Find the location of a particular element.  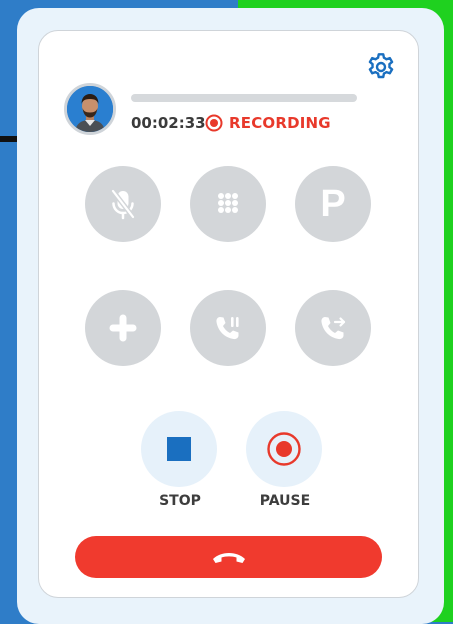

hold-button is located at coordinates (228, 328).